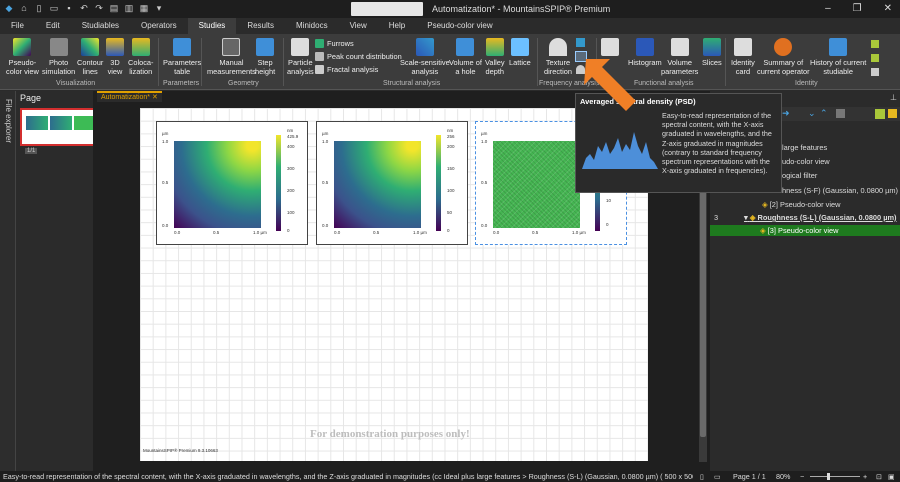 The image size is (900, 482). I want to click on fit-width-icon: ▣, so click(891, 476).